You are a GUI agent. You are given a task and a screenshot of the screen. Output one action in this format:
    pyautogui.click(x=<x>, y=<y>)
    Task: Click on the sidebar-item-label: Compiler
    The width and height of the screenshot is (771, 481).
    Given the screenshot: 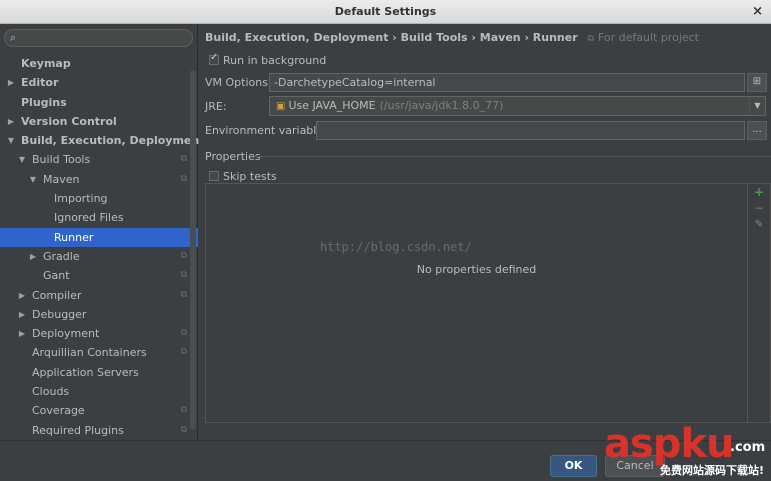 What is the action you would take?
    pyautogui.click(x=57, y=295)
    